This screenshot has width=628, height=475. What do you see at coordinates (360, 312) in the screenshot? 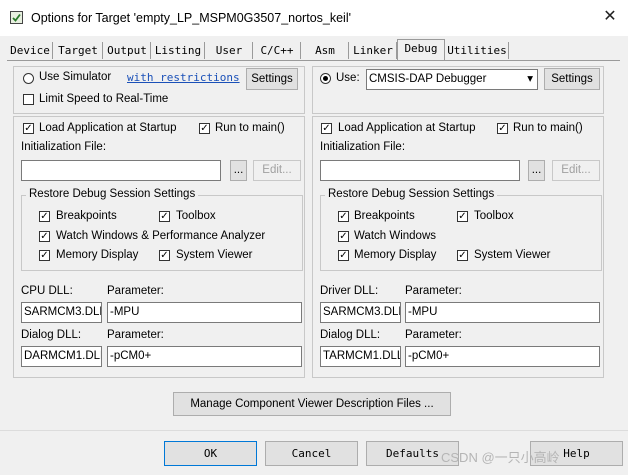
I see `driver-dll-input: SARMCM3.DLL` at bounding box center [360, 312].